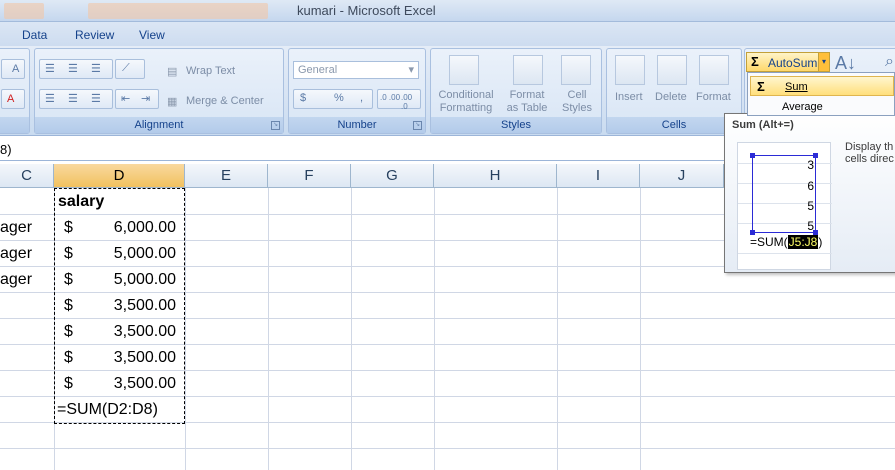  I want to click on horizontal-align-buttons: ☰ ☰ ☰, so click(76, 99).